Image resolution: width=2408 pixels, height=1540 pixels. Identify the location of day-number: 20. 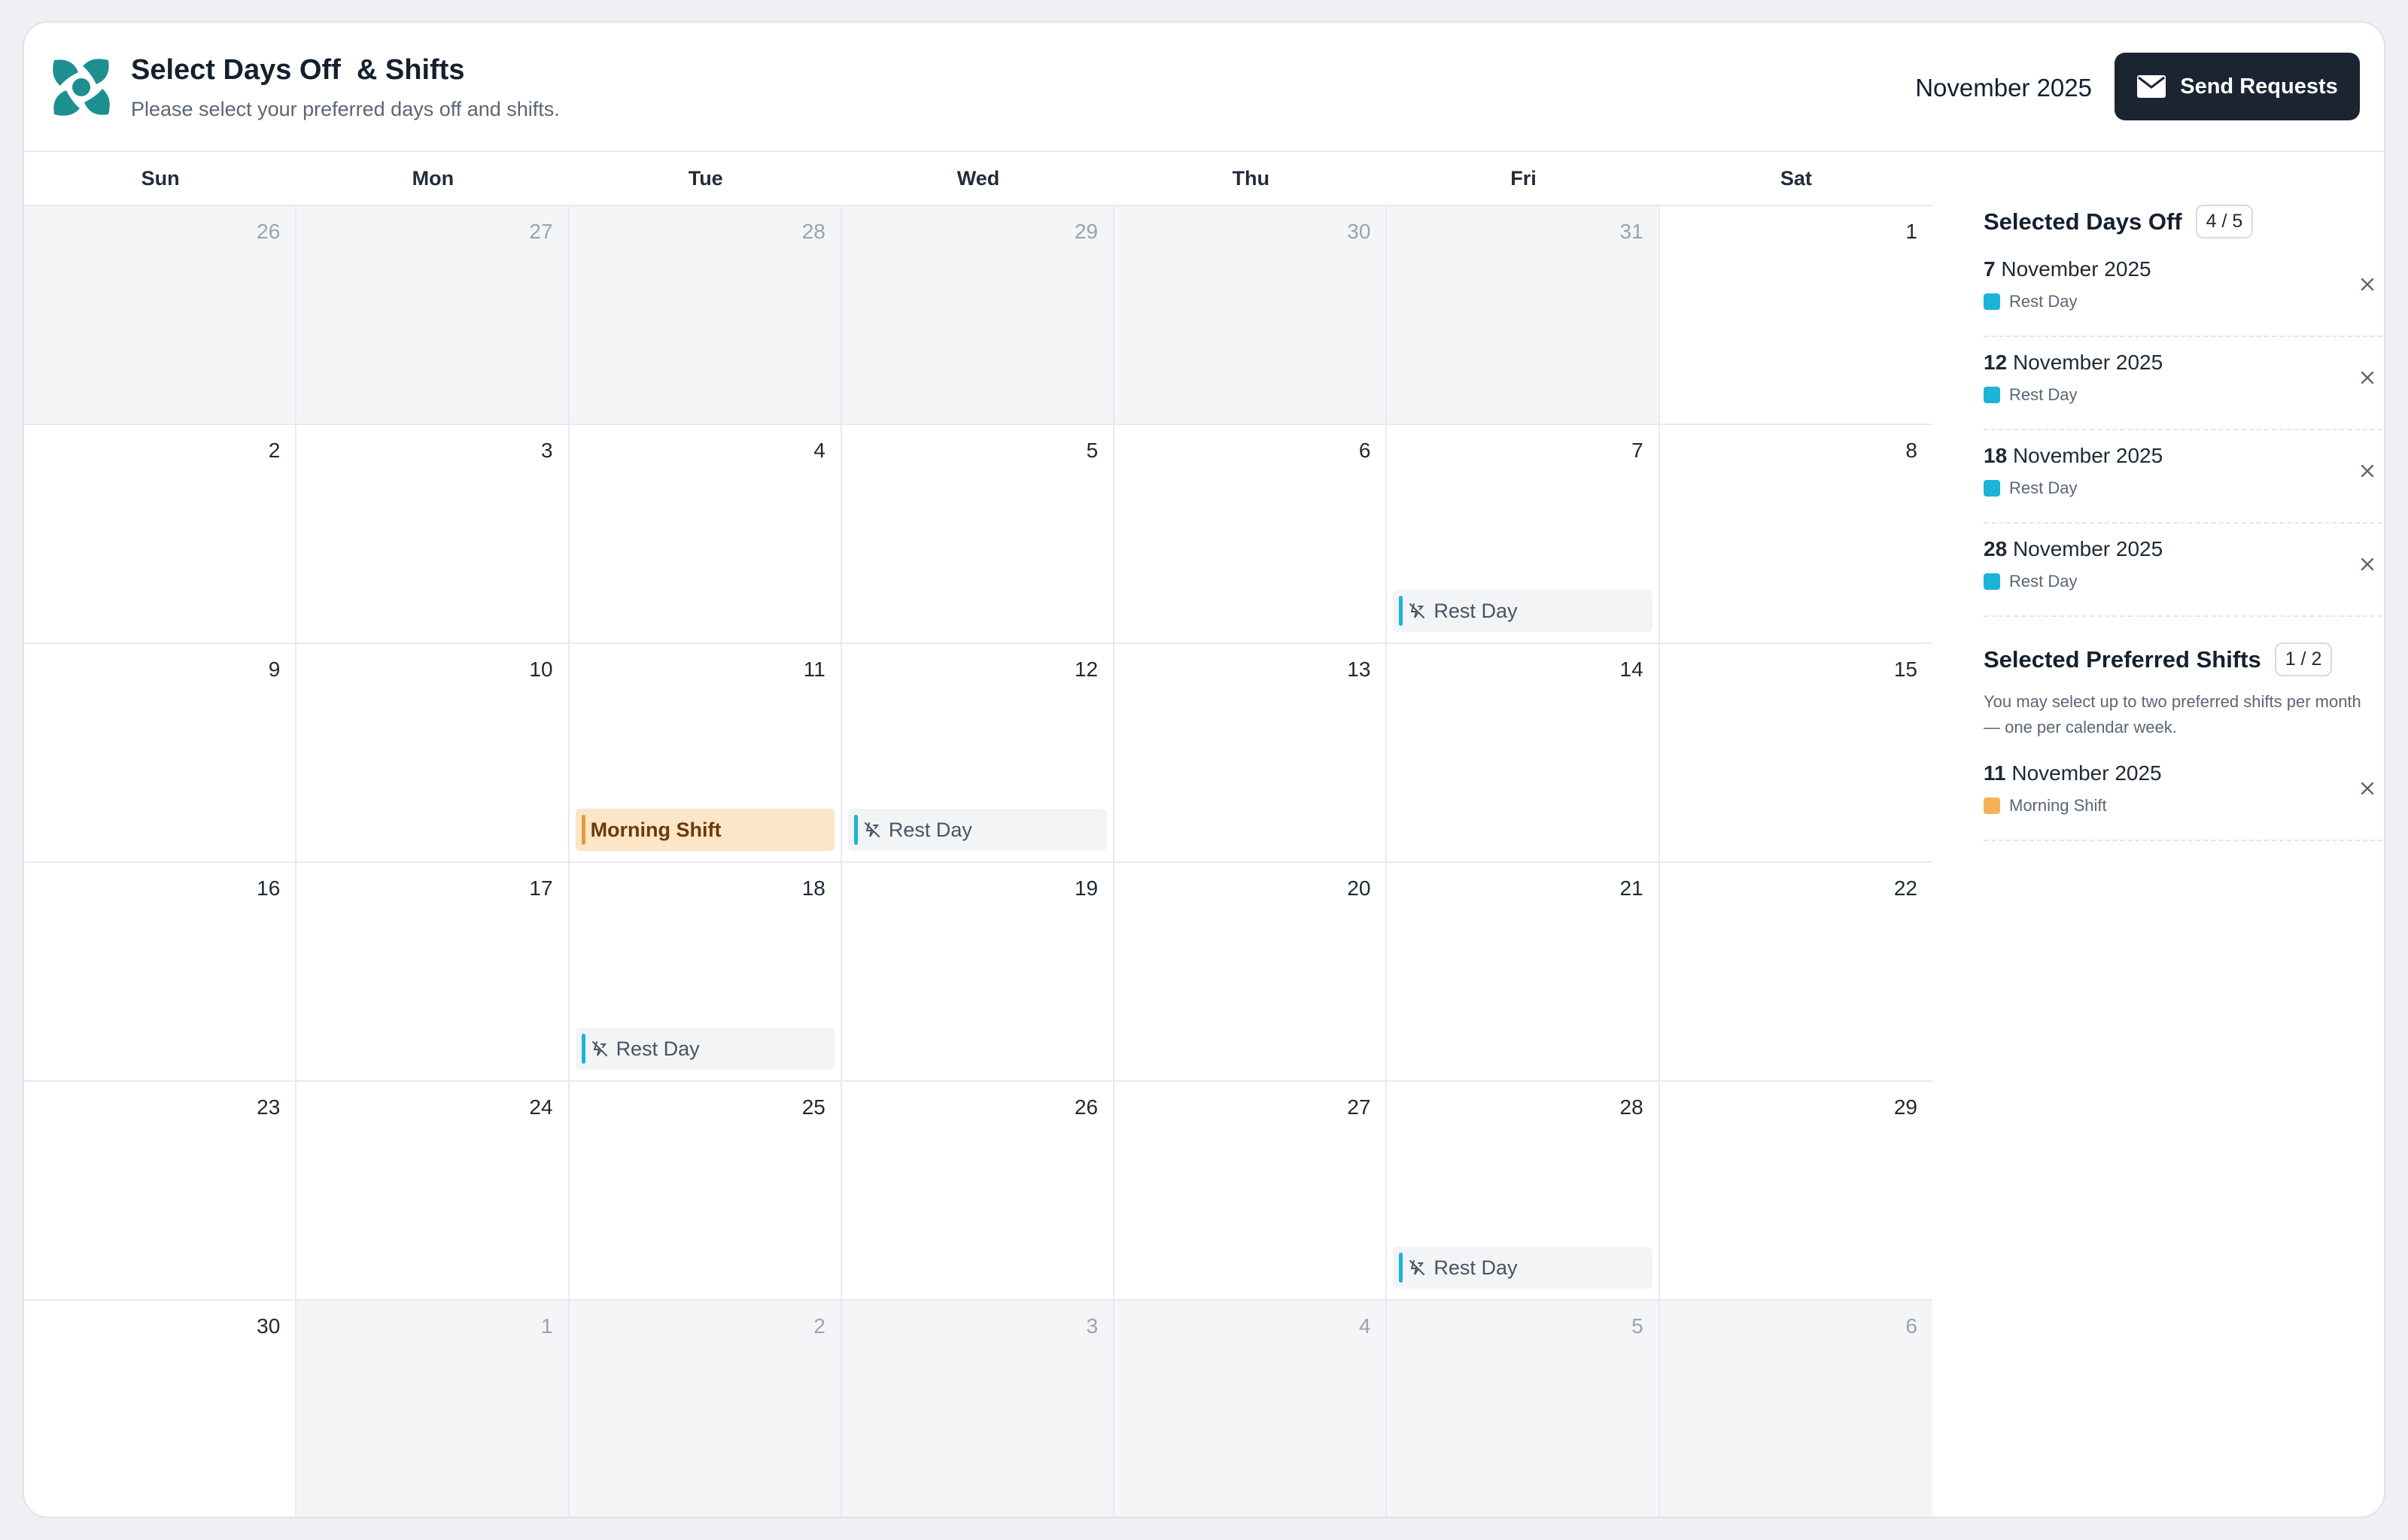
(1359, 888).